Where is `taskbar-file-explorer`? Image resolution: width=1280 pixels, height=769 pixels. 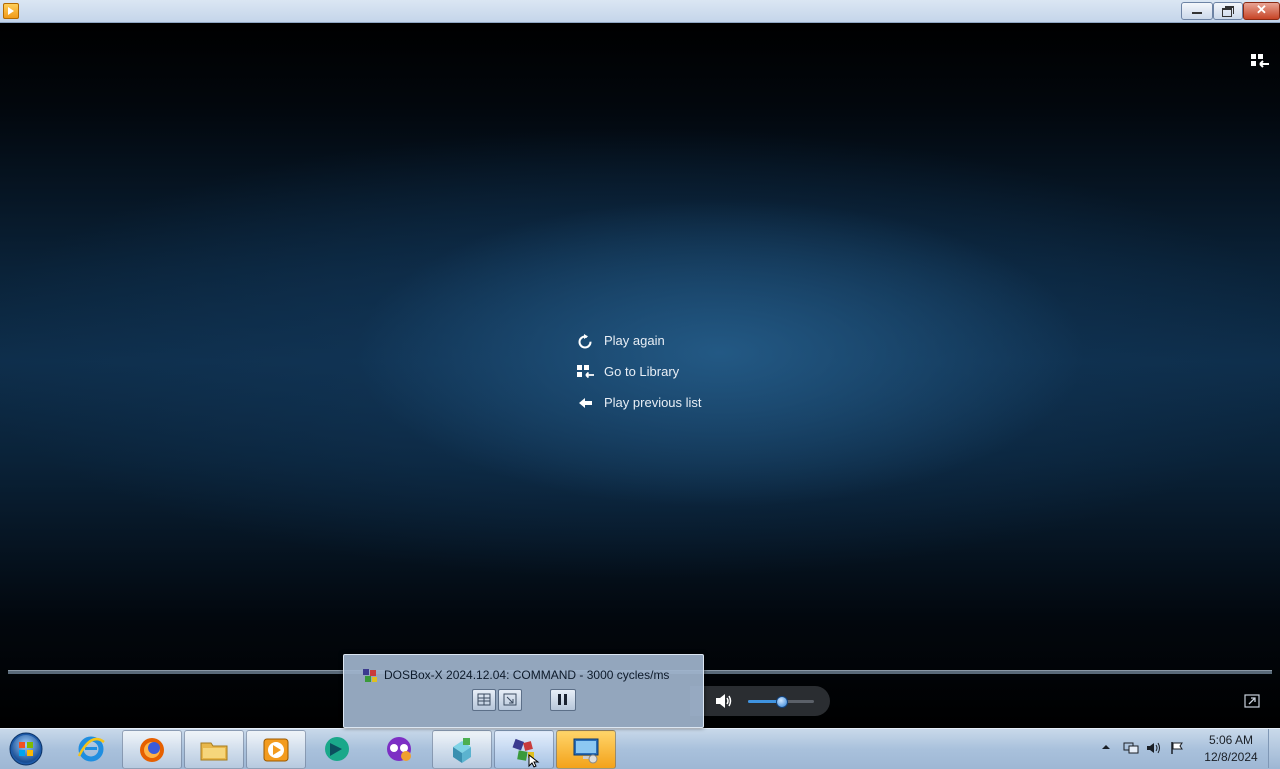 taskbar-file-explorer is located at coordinates (214, 749).